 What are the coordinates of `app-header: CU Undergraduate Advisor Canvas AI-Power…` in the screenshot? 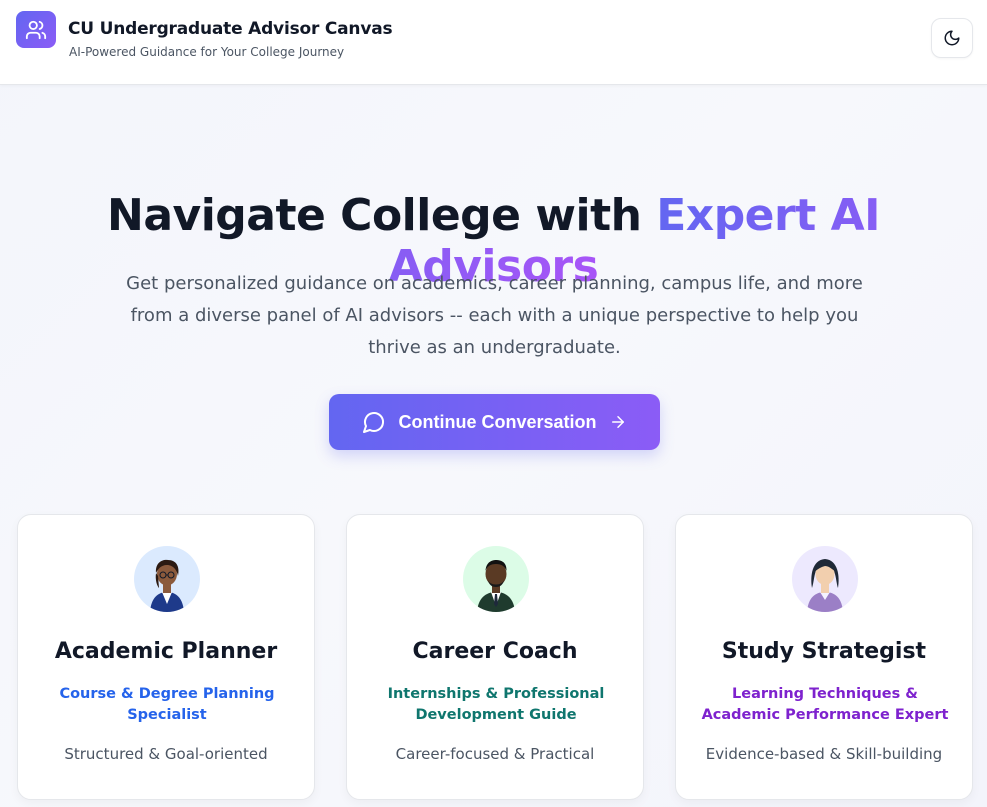 It's located at (493, 42).